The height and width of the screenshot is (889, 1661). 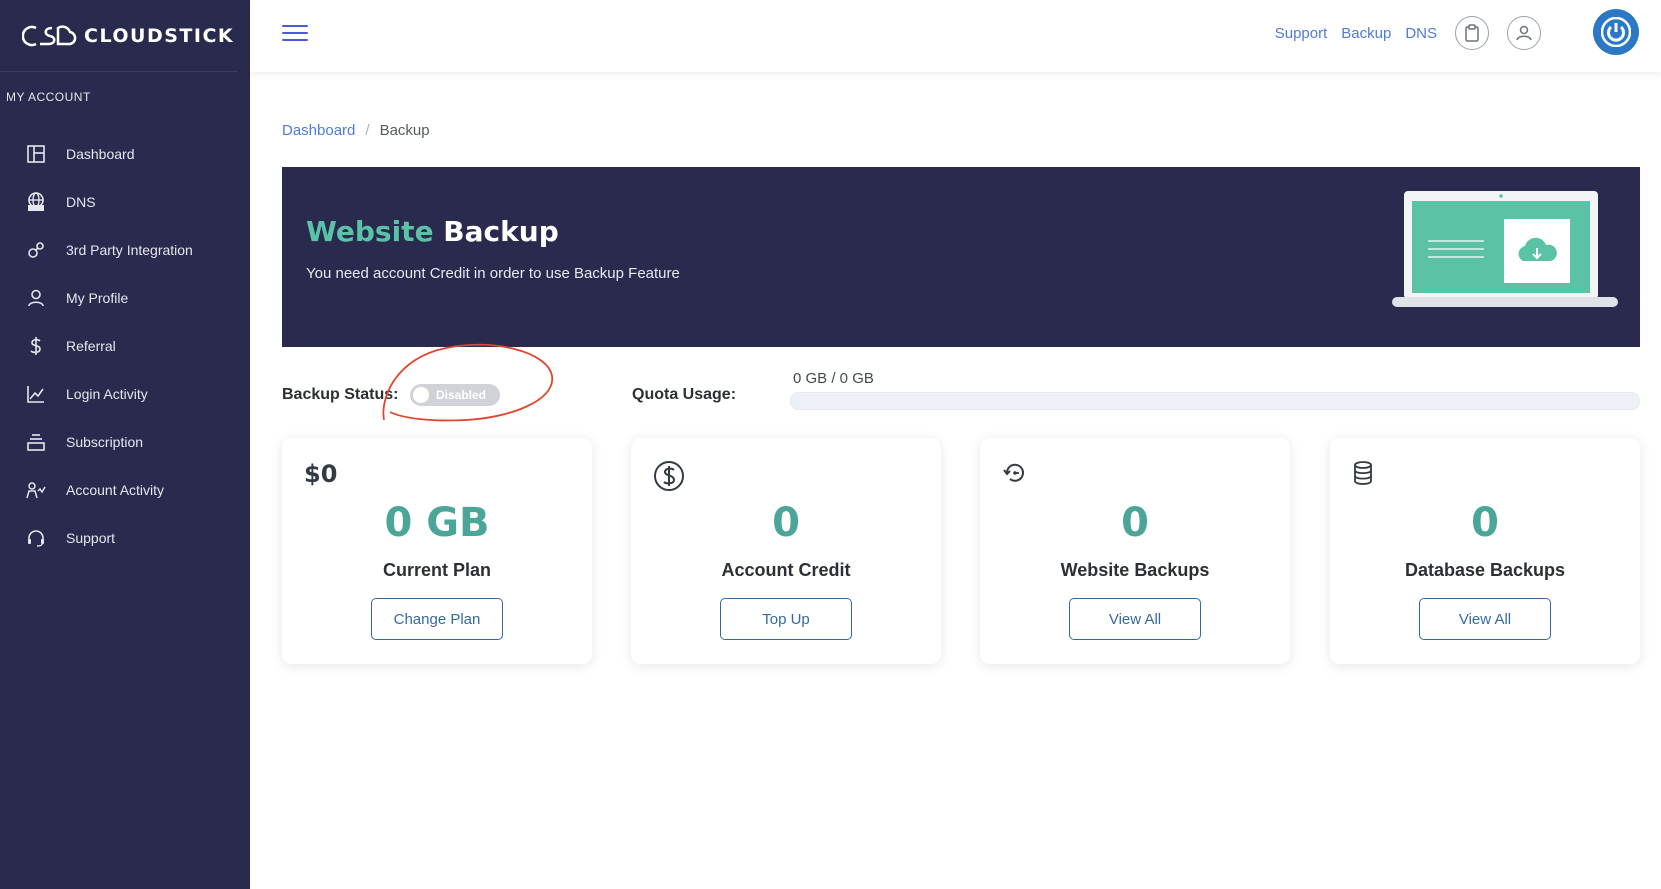 What do you see at coordinates (437, 551) in the screenshot?
I see `card-current-plan: $0 0 GB Current Plan Change Plan` at bounding box center [437, 551].